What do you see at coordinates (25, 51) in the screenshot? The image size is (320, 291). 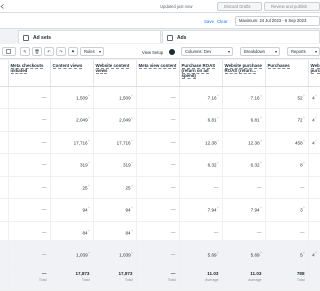 I see `edit-icon: ✎` at bounding box center [25, 51].